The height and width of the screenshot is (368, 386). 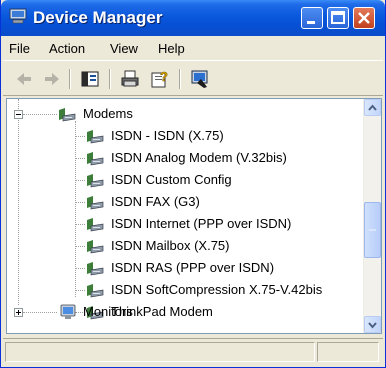 What do you see at coordinates (193, 48) in the screenshot?
I see `menu-bar: File Action View Help` at bounding box center [193, 48].